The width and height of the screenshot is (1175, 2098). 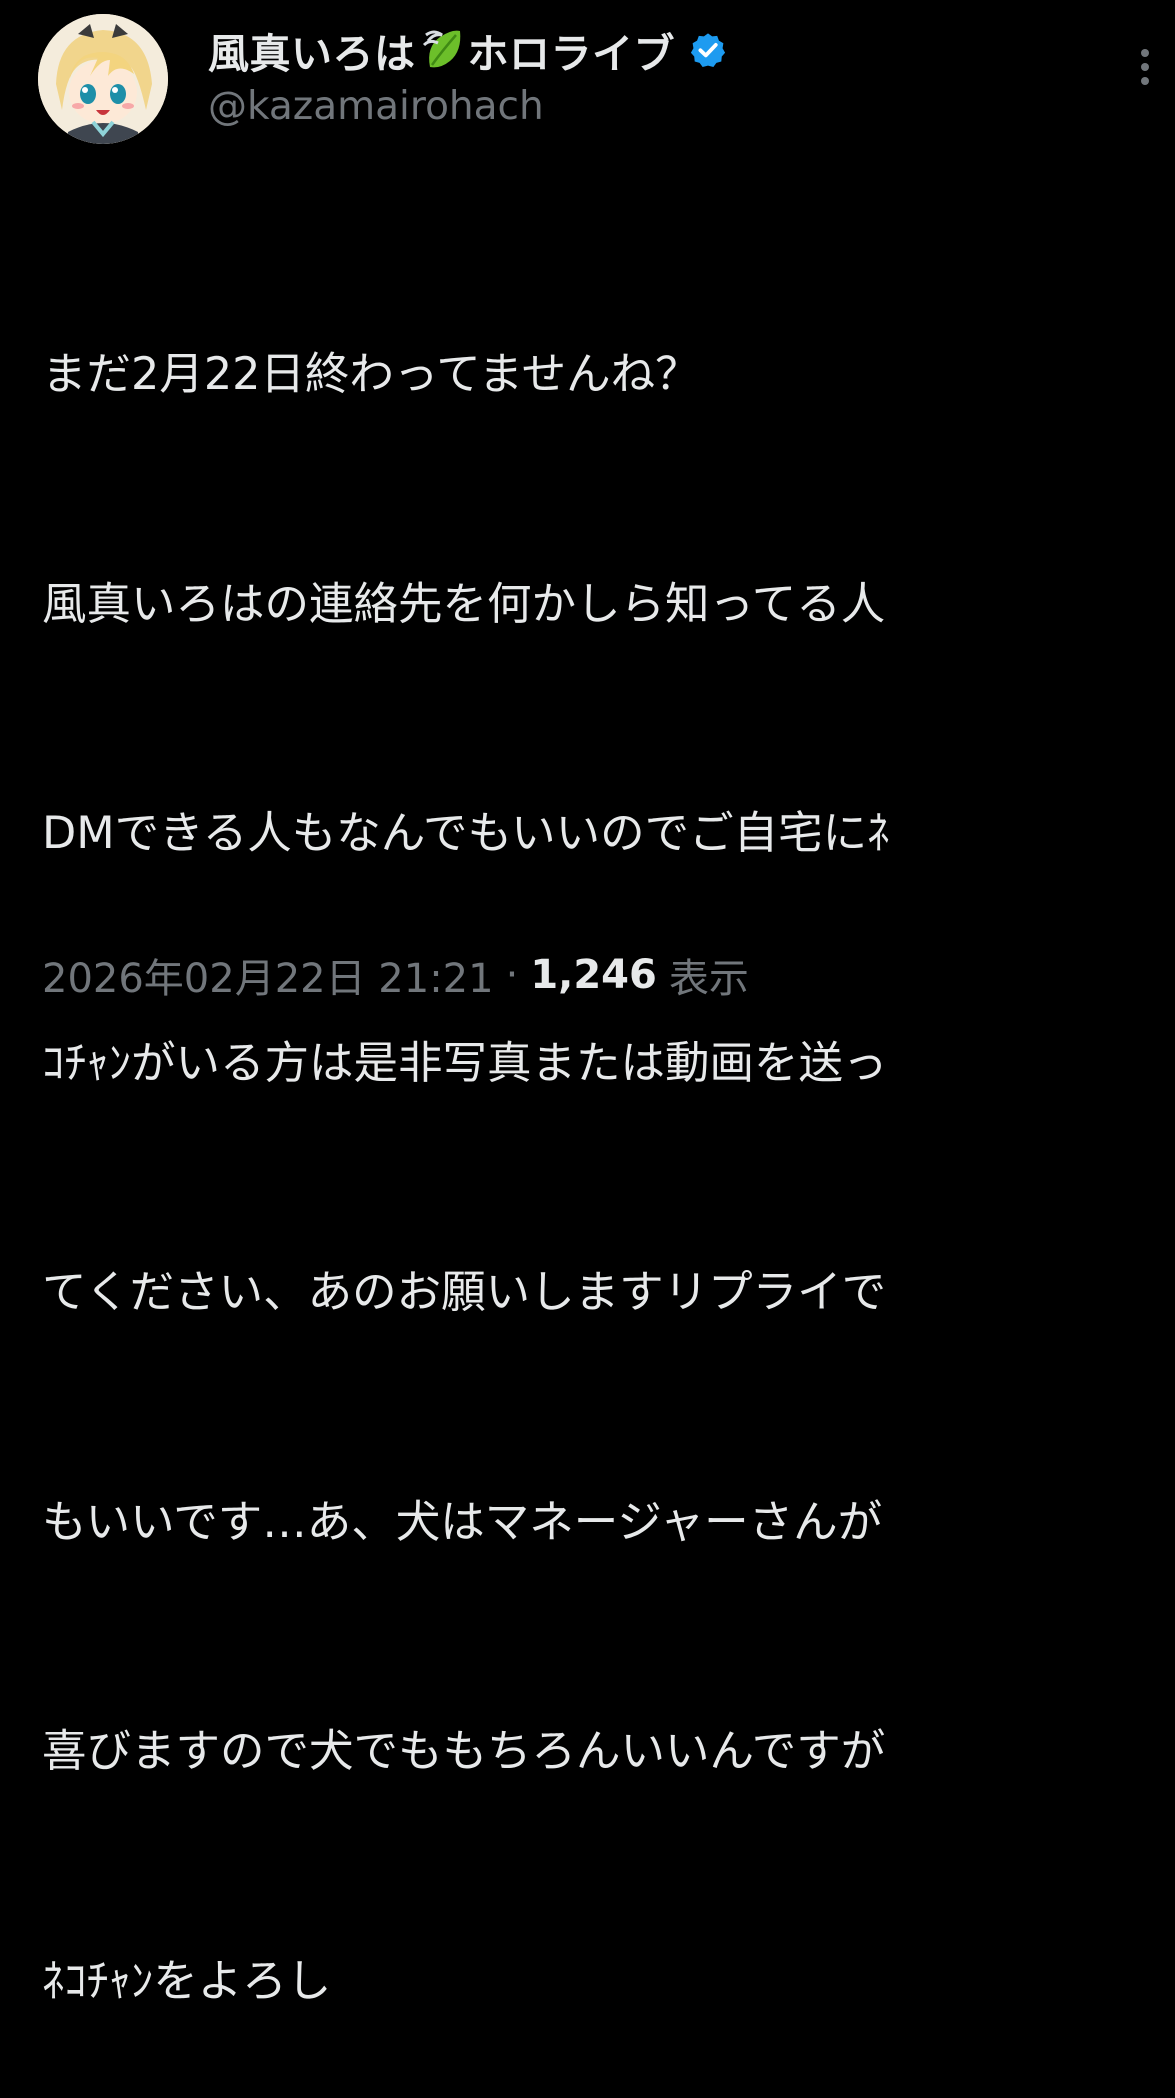 I want to click on tweet-text-line: てください、あのお願いしますリプライで, so click(x=464, y=1292).